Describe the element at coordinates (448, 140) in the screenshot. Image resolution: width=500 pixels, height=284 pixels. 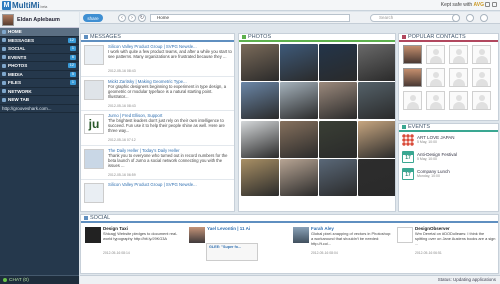
I see `event-item: ART LOVE JAPAN 5 May, 10:00` at that location.